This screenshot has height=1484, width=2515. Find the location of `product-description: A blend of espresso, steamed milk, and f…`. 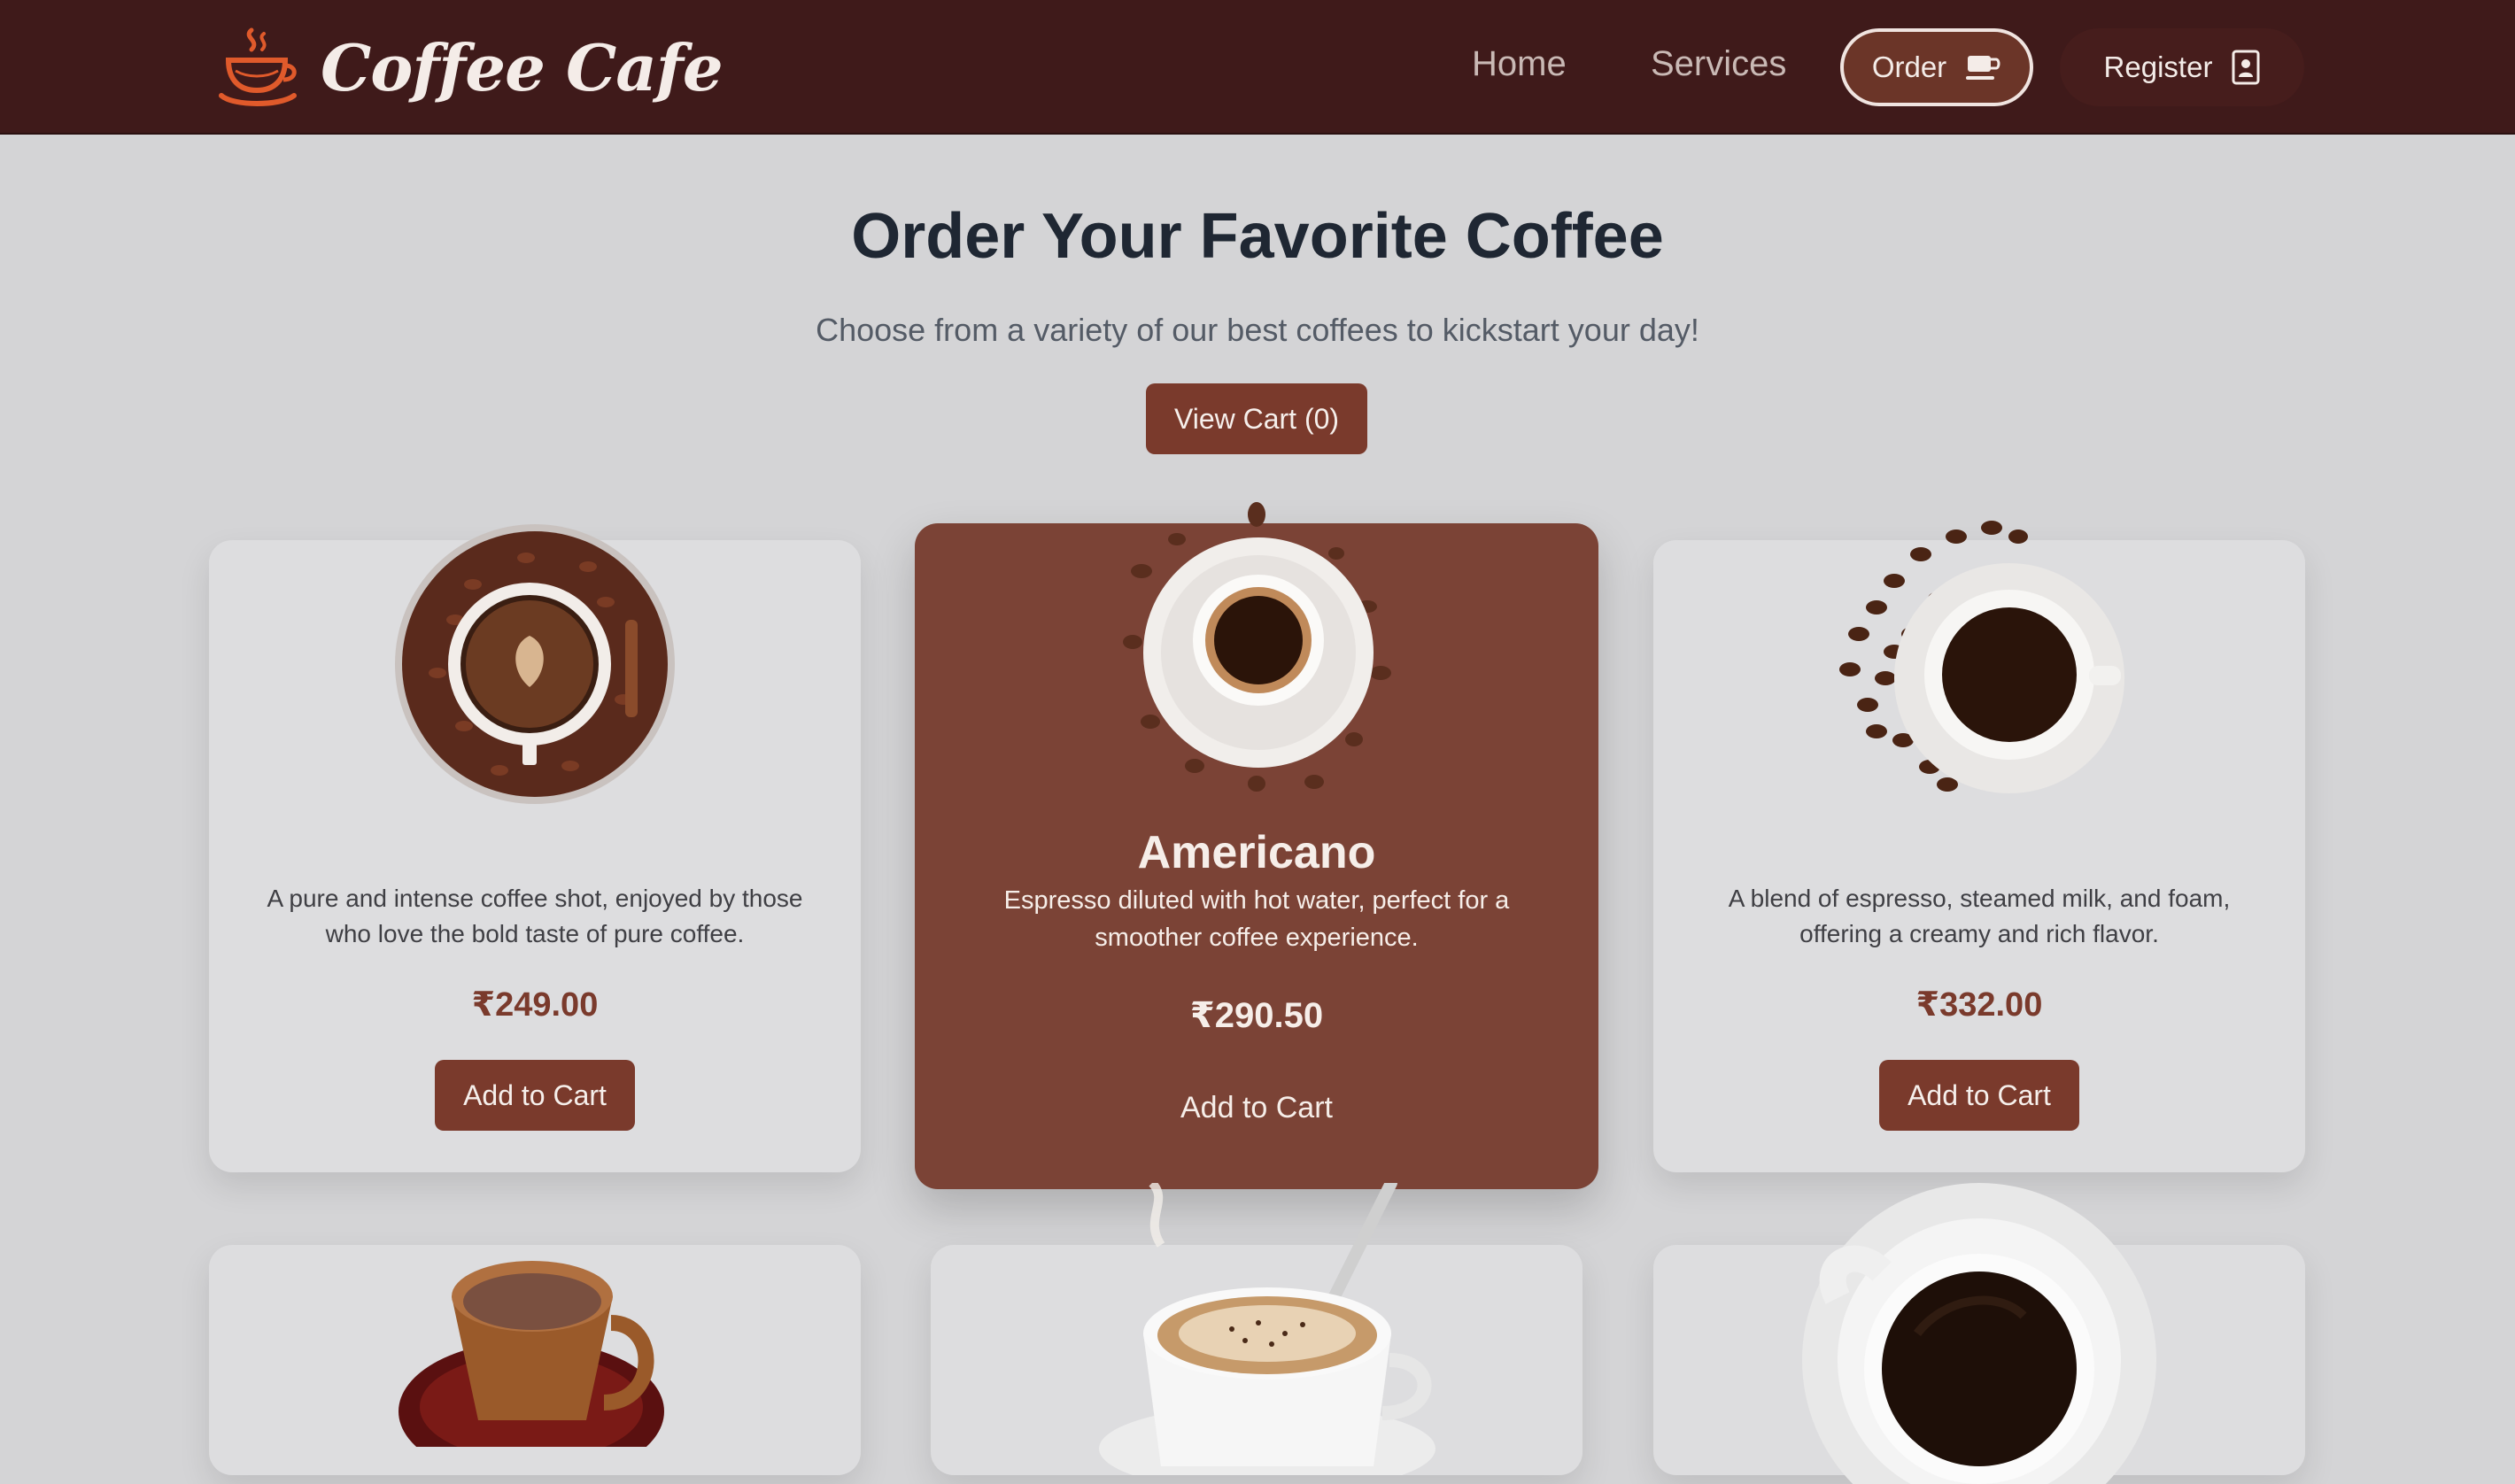

product-description: A blend of espresso, steamed milk, and f… is located at coordinates (1979, 916).